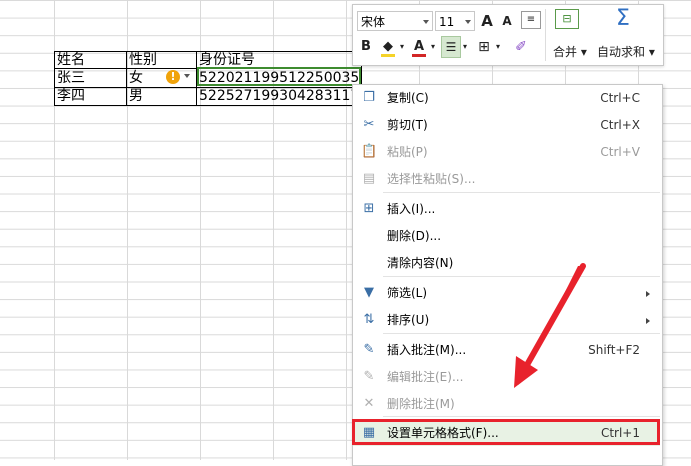 This screenshot has height=466, width=691. I want to click on font-size-select: 11, so click(455, 21).